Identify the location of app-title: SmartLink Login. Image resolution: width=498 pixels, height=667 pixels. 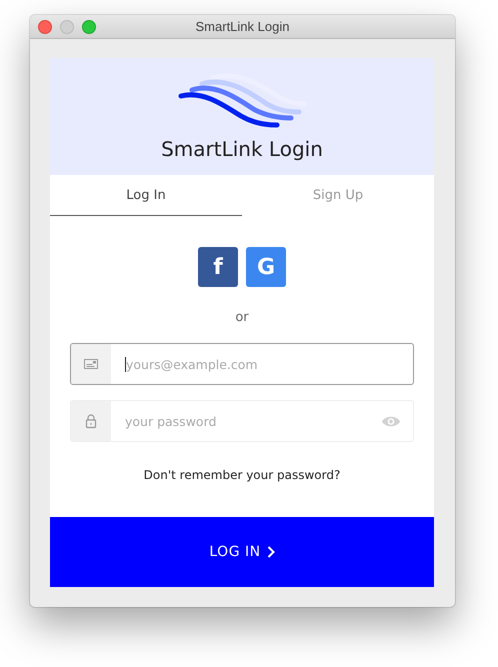
(242, 149).